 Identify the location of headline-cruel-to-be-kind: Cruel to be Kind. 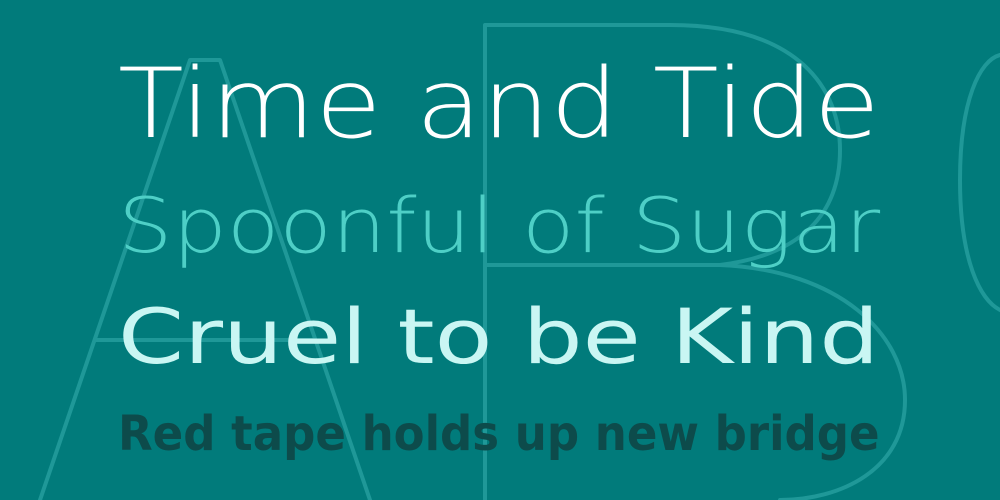
(499, 336).